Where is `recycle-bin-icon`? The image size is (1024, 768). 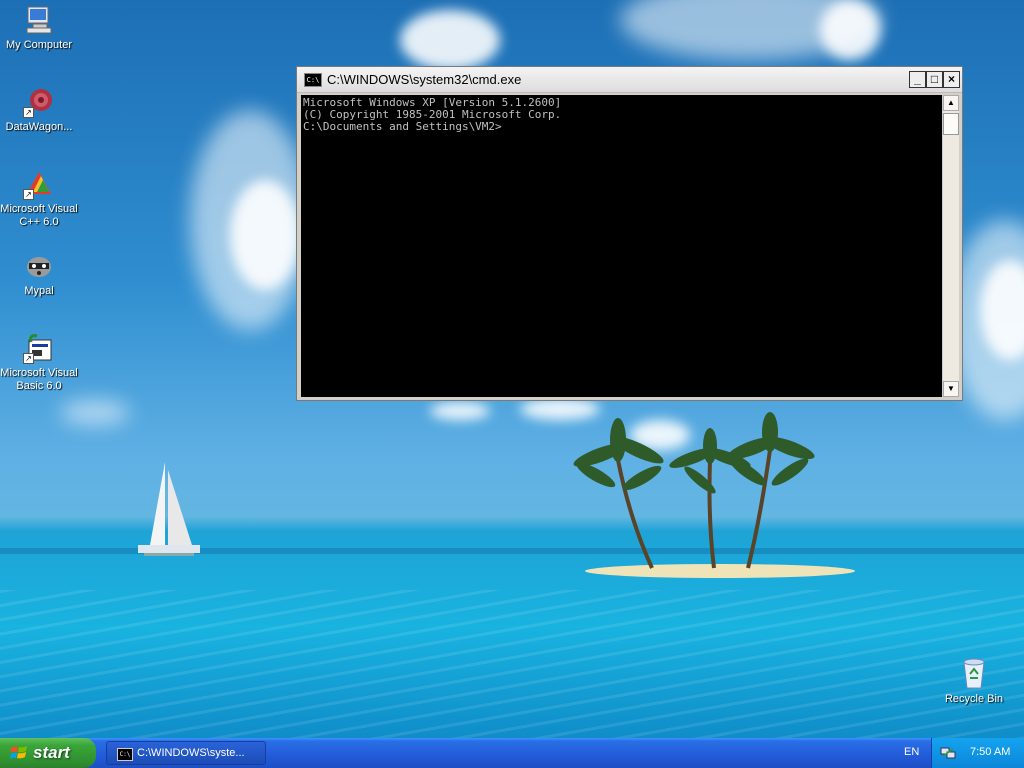 recycle-bin-icon is located at coordinates (974, 674).